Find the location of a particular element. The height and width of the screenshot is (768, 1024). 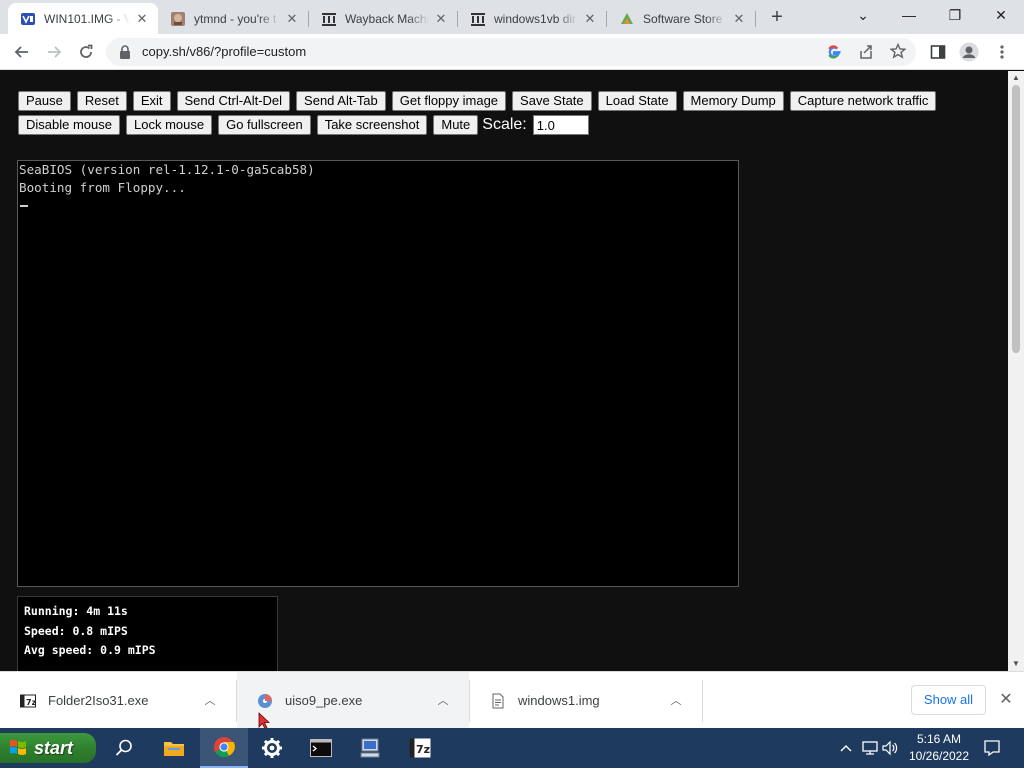

back-arrow-icon is located at coordinates (21, 52).